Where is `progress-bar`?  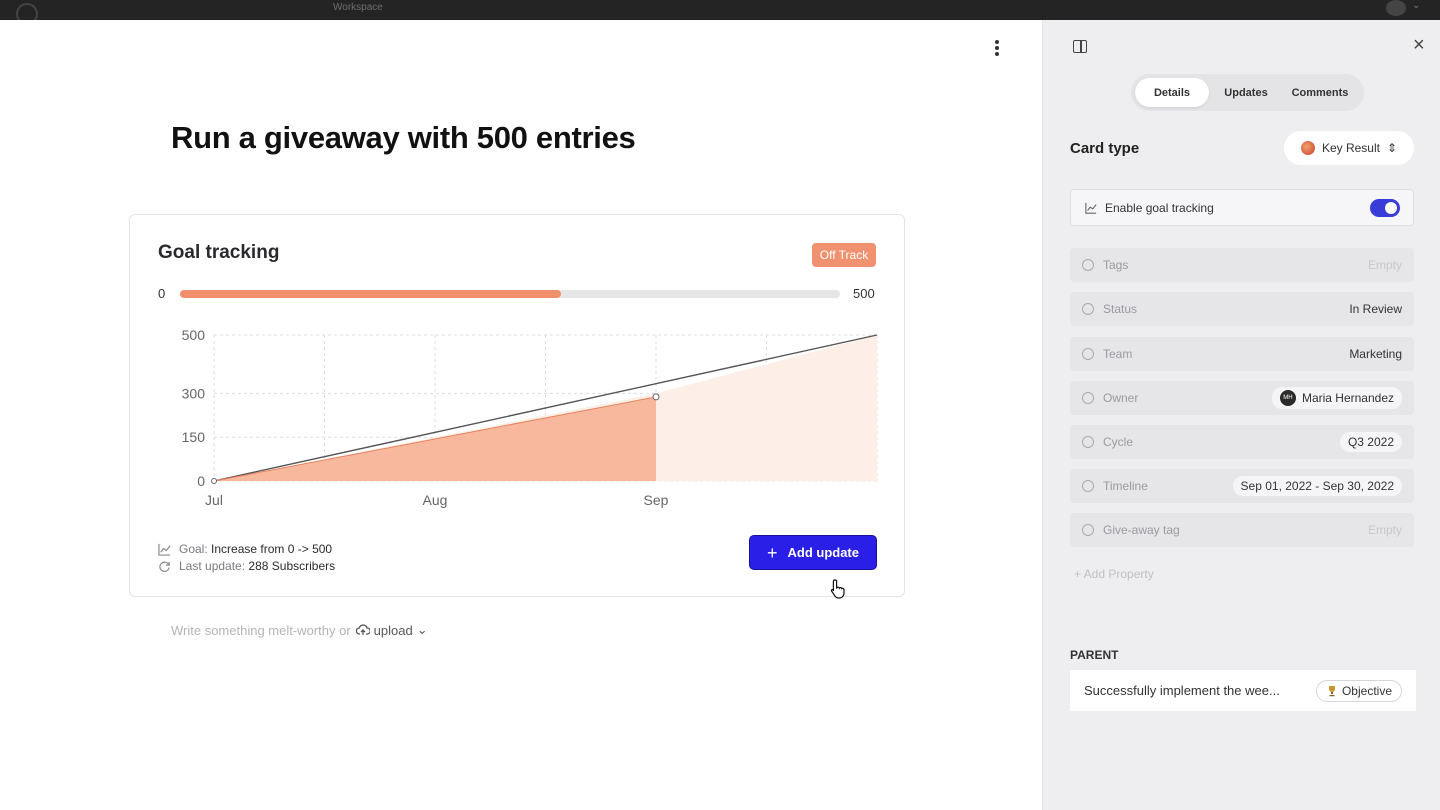 progress-bar is located at coordinates (510, 294).